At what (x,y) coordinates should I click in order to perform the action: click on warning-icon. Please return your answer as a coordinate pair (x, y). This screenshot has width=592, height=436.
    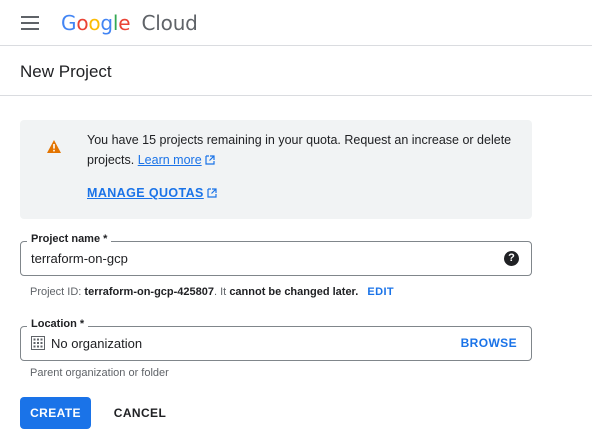
    Looking at the image, I should click on (54, 146).